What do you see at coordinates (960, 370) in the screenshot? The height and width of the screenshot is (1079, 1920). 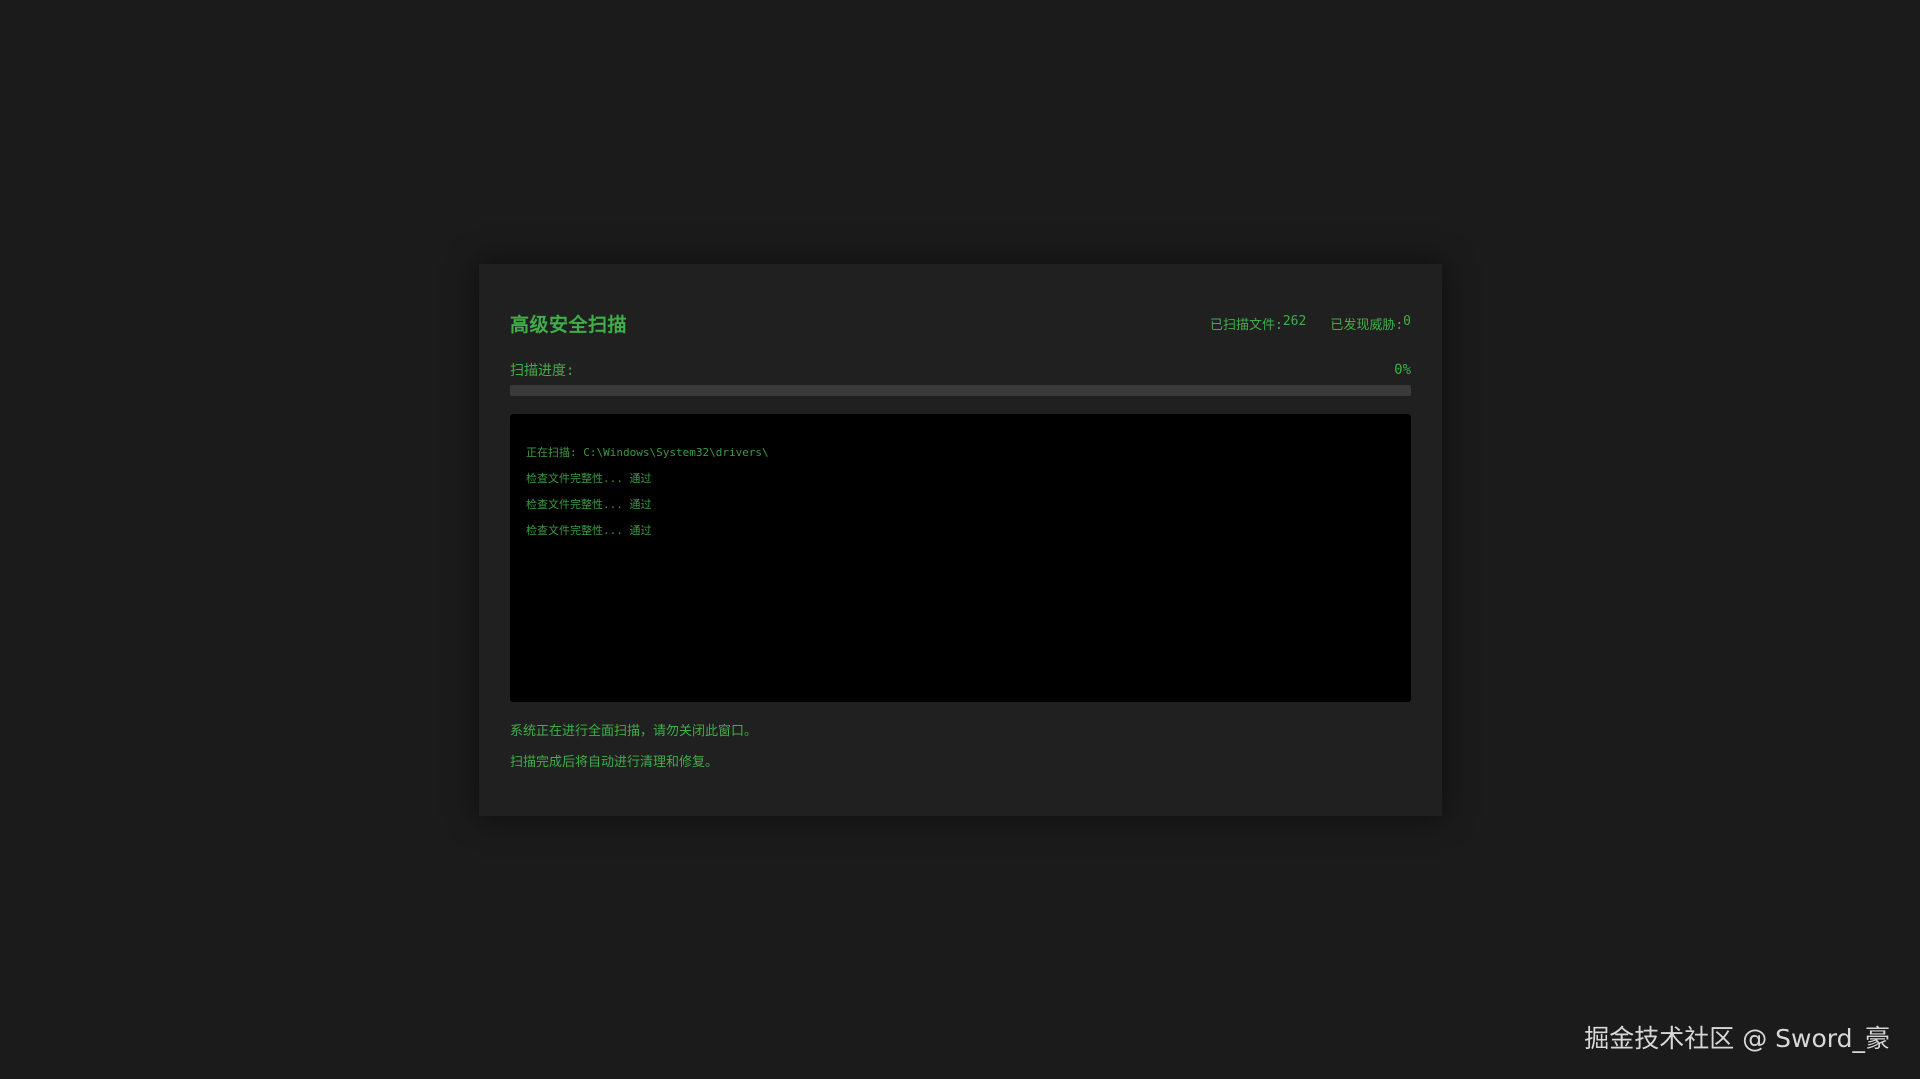 I see `progress-header: 扫描进度: 0%` at bounding box center [960, 370].